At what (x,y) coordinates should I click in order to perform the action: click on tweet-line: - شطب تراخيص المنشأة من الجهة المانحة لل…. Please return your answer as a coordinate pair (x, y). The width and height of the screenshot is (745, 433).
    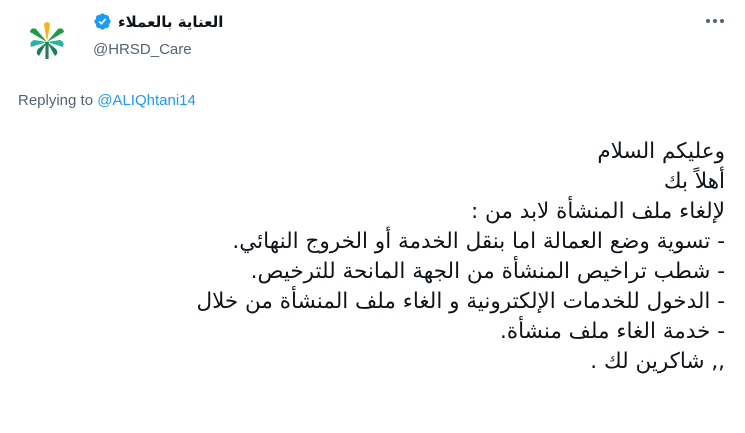
    Looking at the image, I should click on (487, 271).